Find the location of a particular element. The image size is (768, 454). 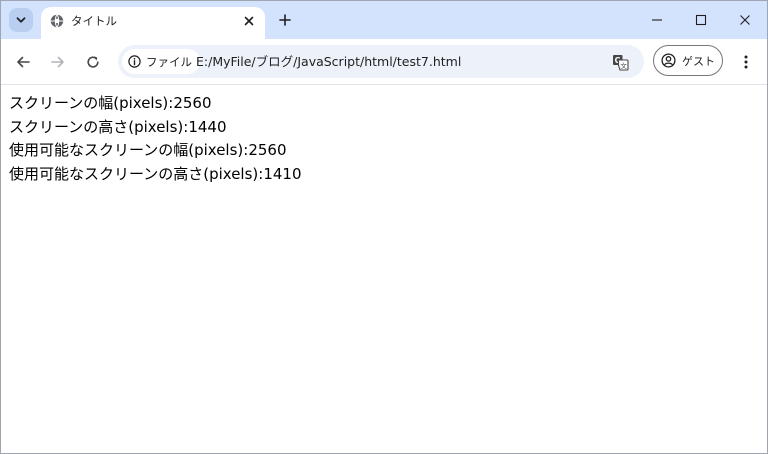

tab-search-button is located at coordinates (21, 20).